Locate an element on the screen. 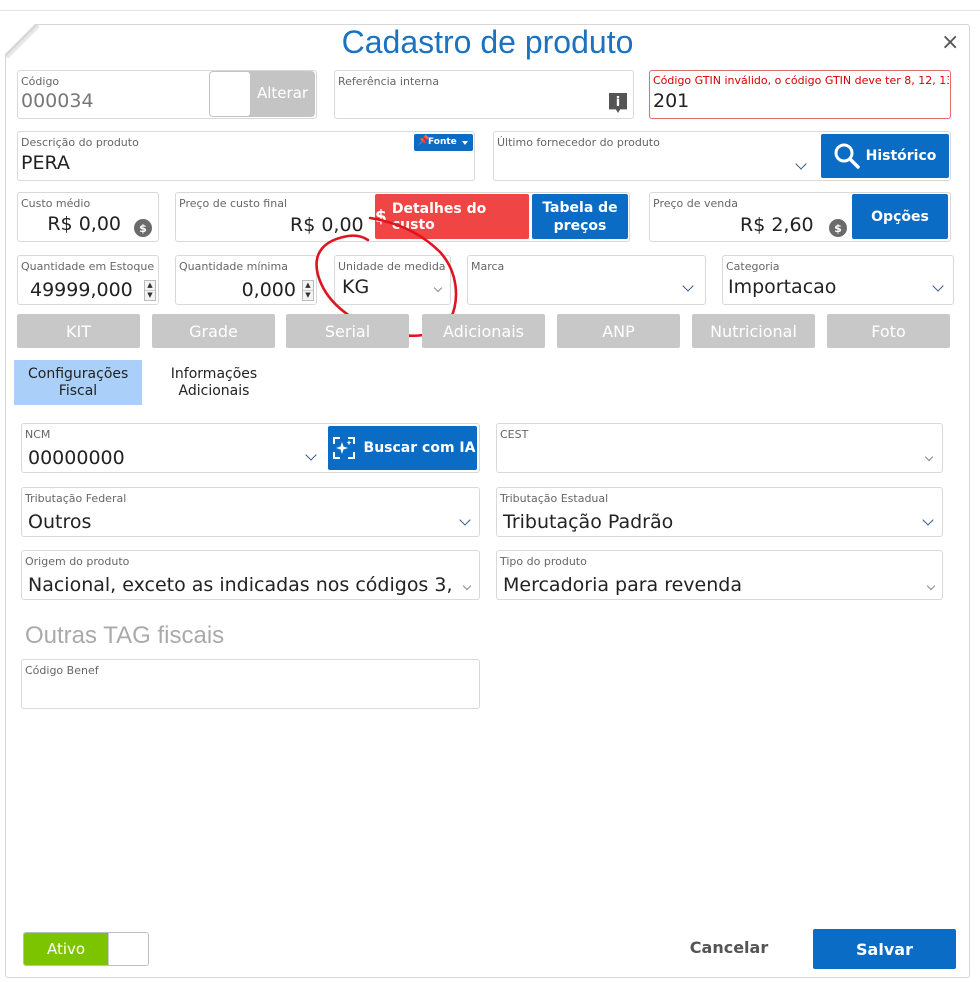 This screenshot has height=982, width=980. tipo-produto-select: Tipo do produto Mercadoria para revenda is located at coordinates (719, 575).